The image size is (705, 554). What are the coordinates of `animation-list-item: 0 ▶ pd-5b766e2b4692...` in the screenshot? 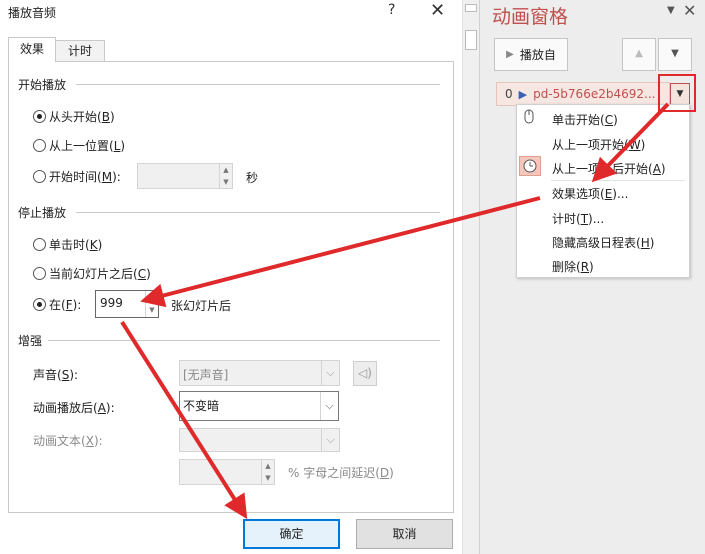 It's located at (583, 94).